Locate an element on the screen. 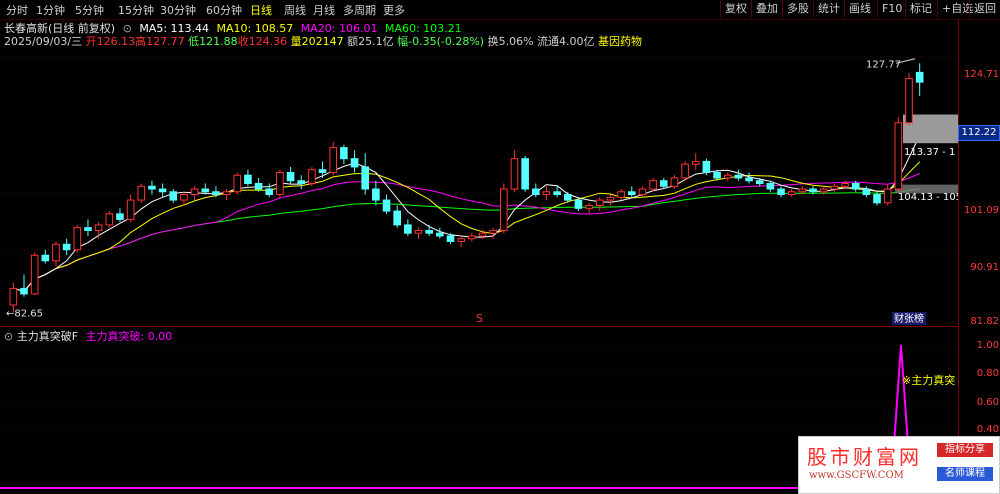  indicator-tick-3: 0.40 is located at coordinates (987, 429).